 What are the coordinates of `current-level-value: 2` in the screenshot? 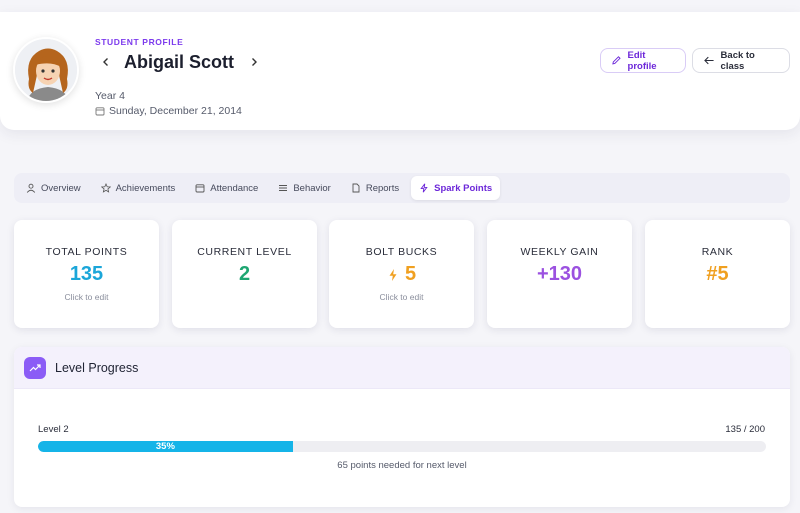 It's located at (244, 274).